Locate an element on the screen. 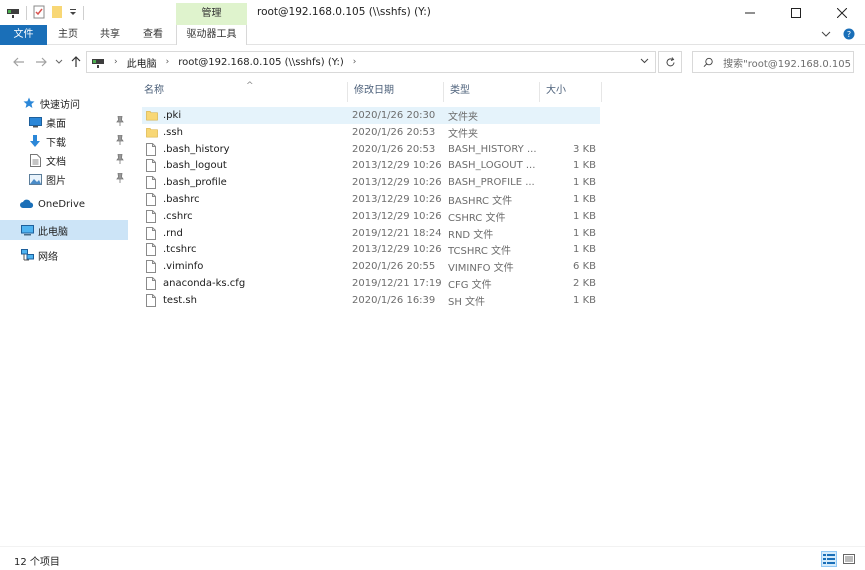 The image size is (865, 570). maximize-button is located at coordinates (796, 12).